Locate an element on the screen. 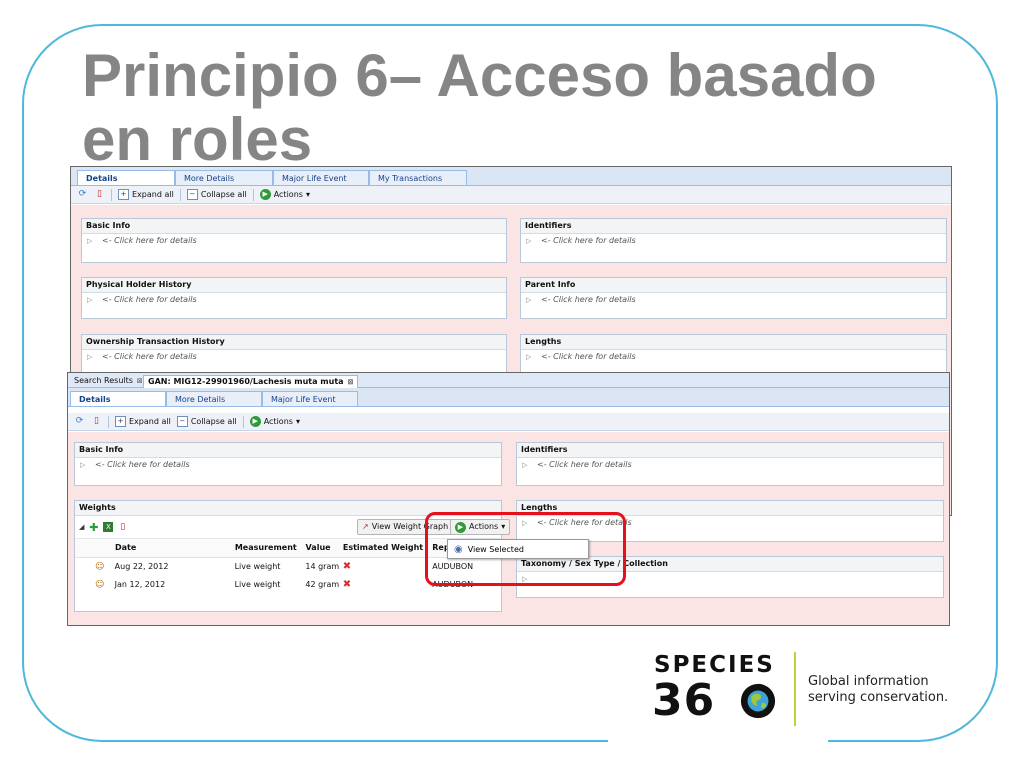 This screenshot has width=1024, height=768. tab-my-transactions: My Transactions is located at coordinates (418, 177).